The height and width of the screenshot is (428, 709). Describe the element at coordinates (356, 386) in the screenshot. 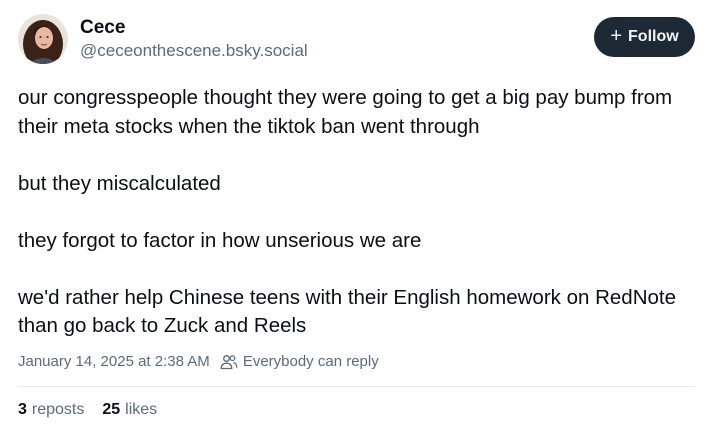

I see `divider` at that location.